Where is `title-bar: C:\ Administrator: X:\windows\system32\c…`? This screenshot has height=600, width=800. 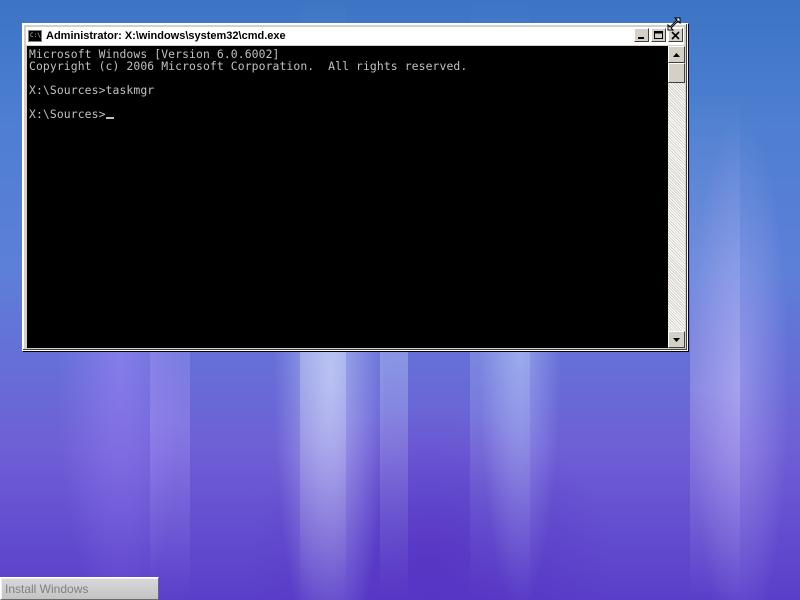 title-bar: C:\ Administrator: X:\windows\system32\c… is located at coordinates (355, 36).